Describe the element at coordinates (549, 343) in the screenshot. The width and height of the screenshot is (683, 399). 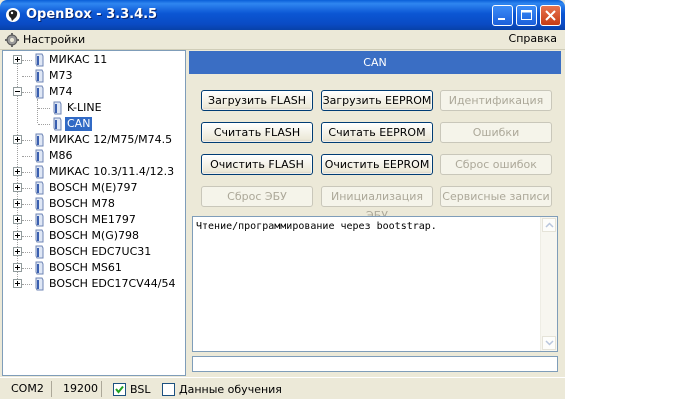
I see `scroll-down-button` at that location.